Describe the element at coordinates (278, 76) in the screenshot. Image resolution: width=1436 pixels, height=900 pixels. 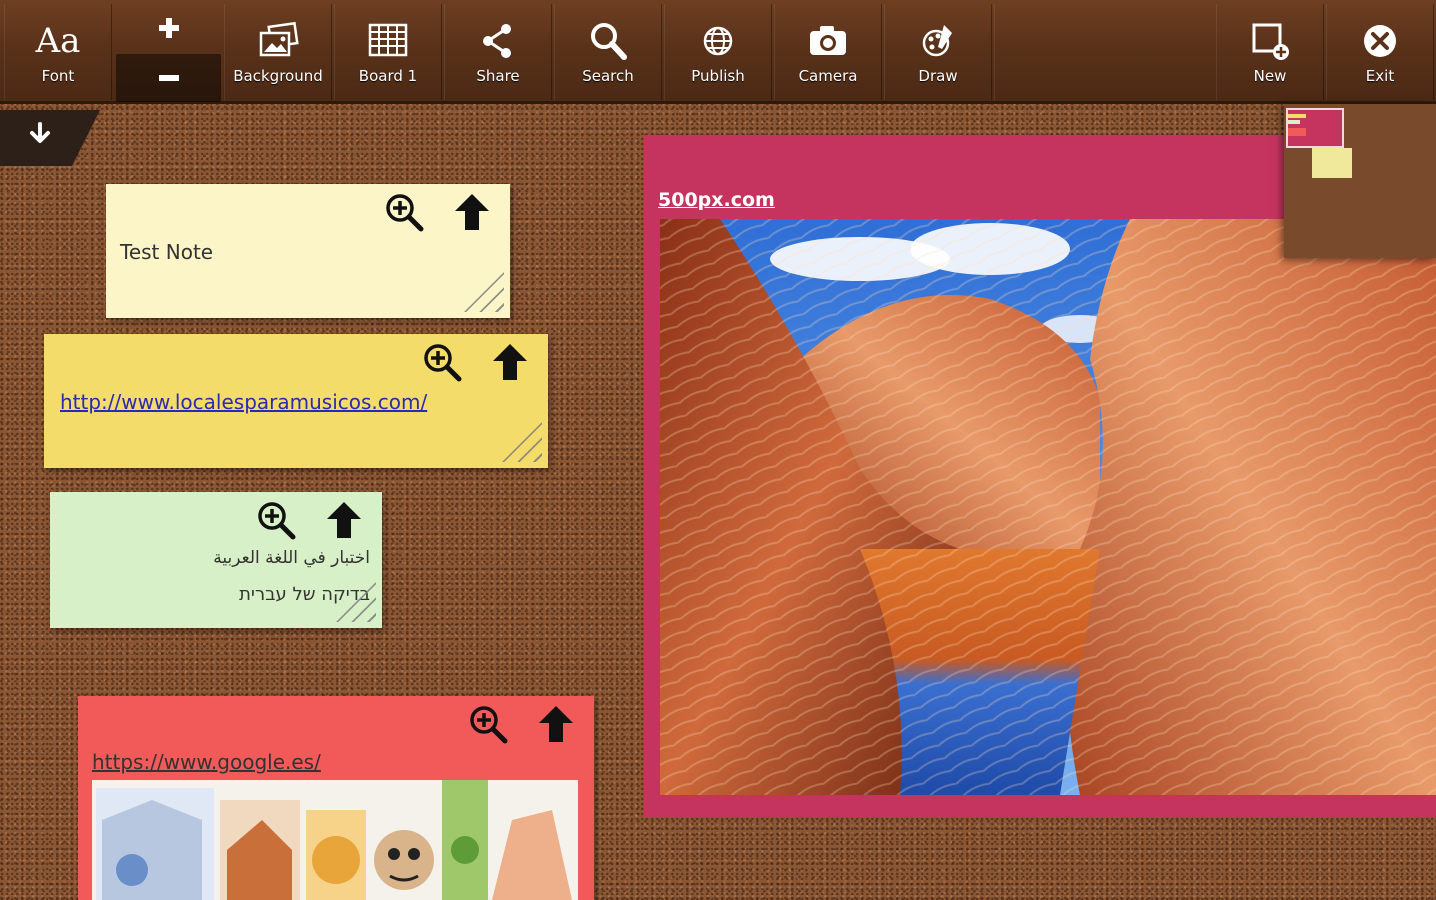
I see `background-label: Background` at that location.